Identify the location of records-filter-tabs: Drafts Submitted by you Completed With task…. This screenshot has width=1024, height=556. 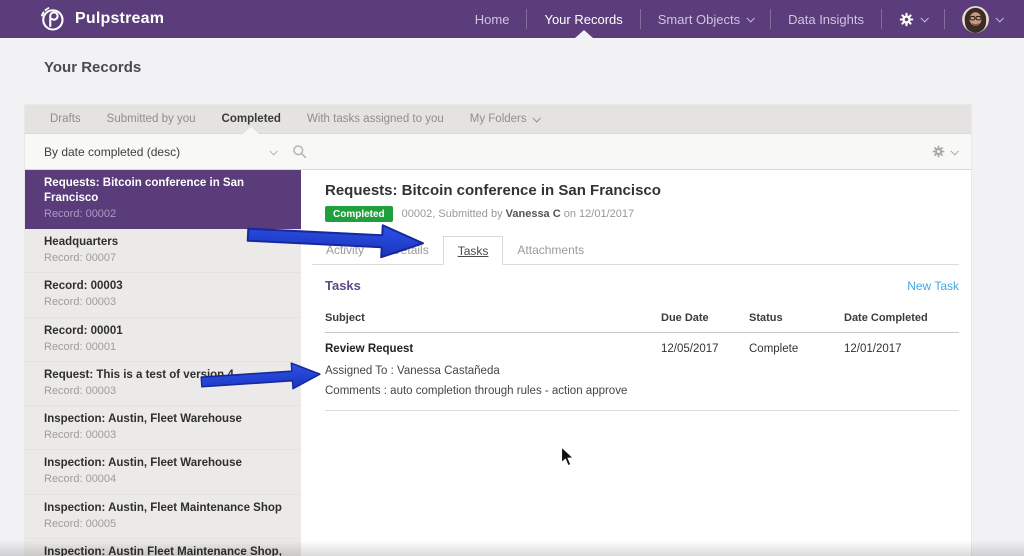
(498, 119).